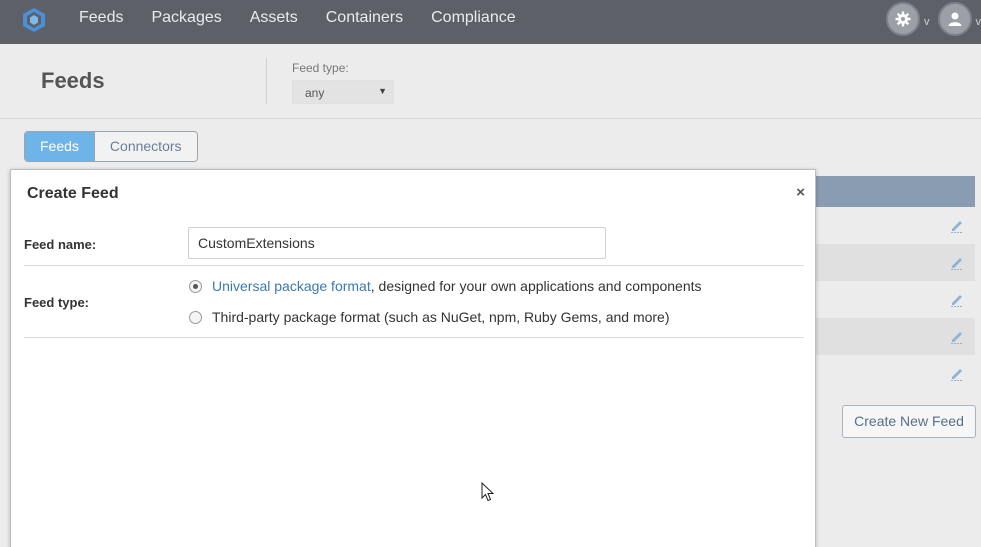 This screenshot has height=547, width=981. I want to click on settings-button, so click(903, 19).